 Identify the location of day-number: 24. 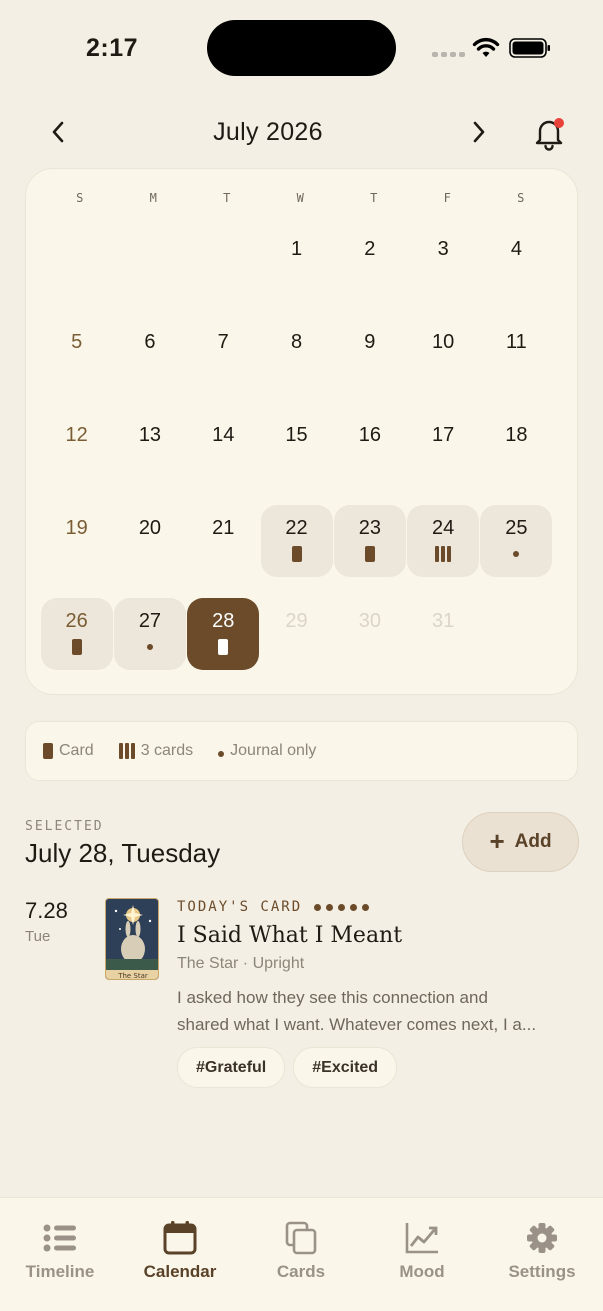
(443, 528).